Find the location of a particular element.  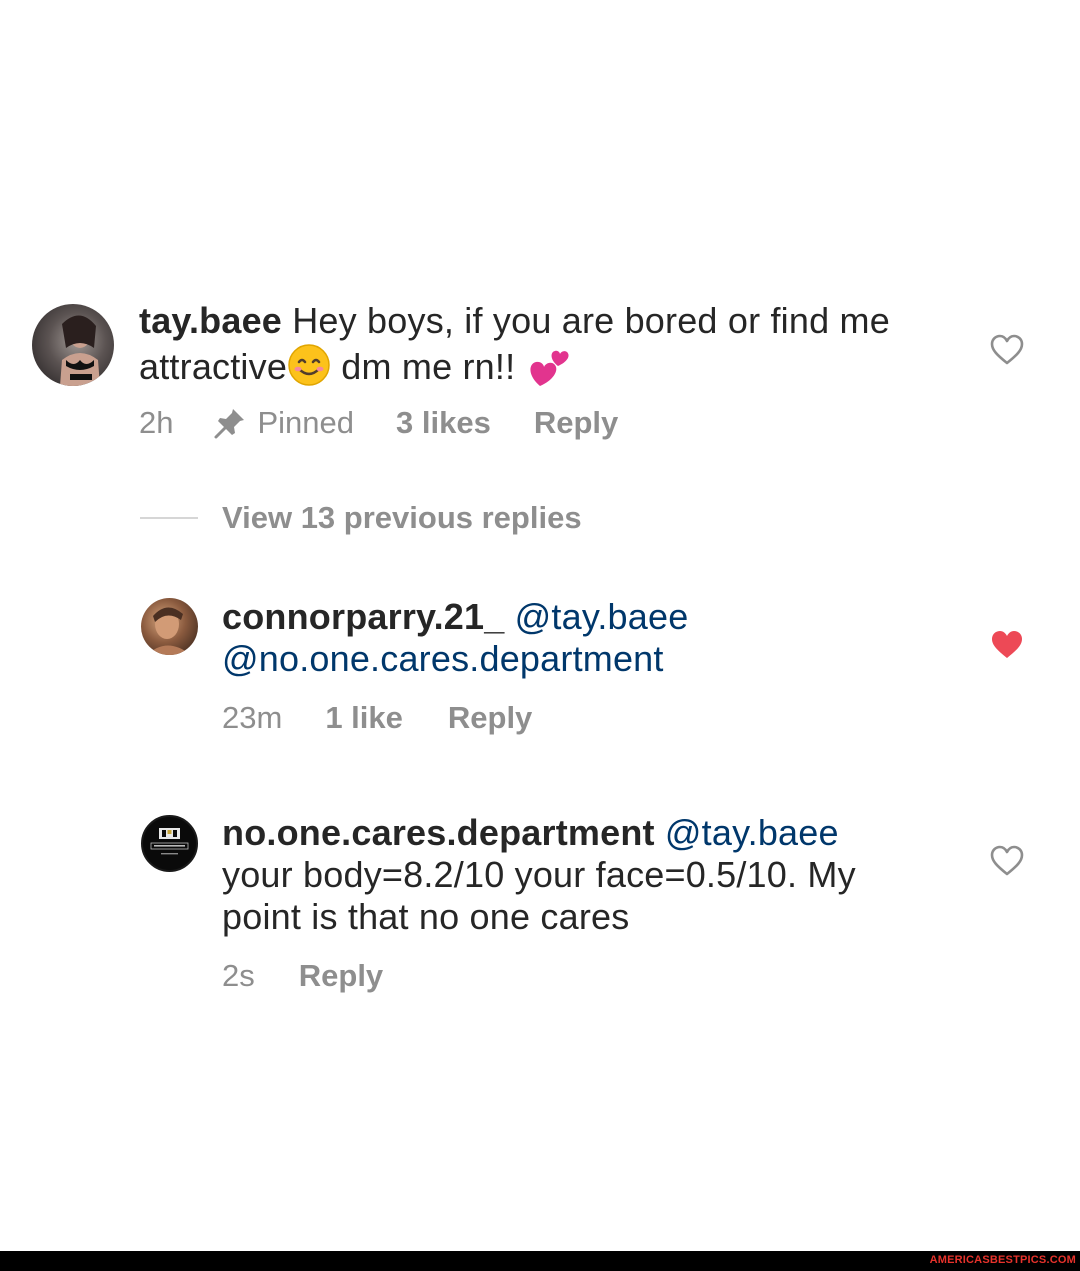

comment-meta: 23m 1 like Reply is located at coordinates (377, 718).